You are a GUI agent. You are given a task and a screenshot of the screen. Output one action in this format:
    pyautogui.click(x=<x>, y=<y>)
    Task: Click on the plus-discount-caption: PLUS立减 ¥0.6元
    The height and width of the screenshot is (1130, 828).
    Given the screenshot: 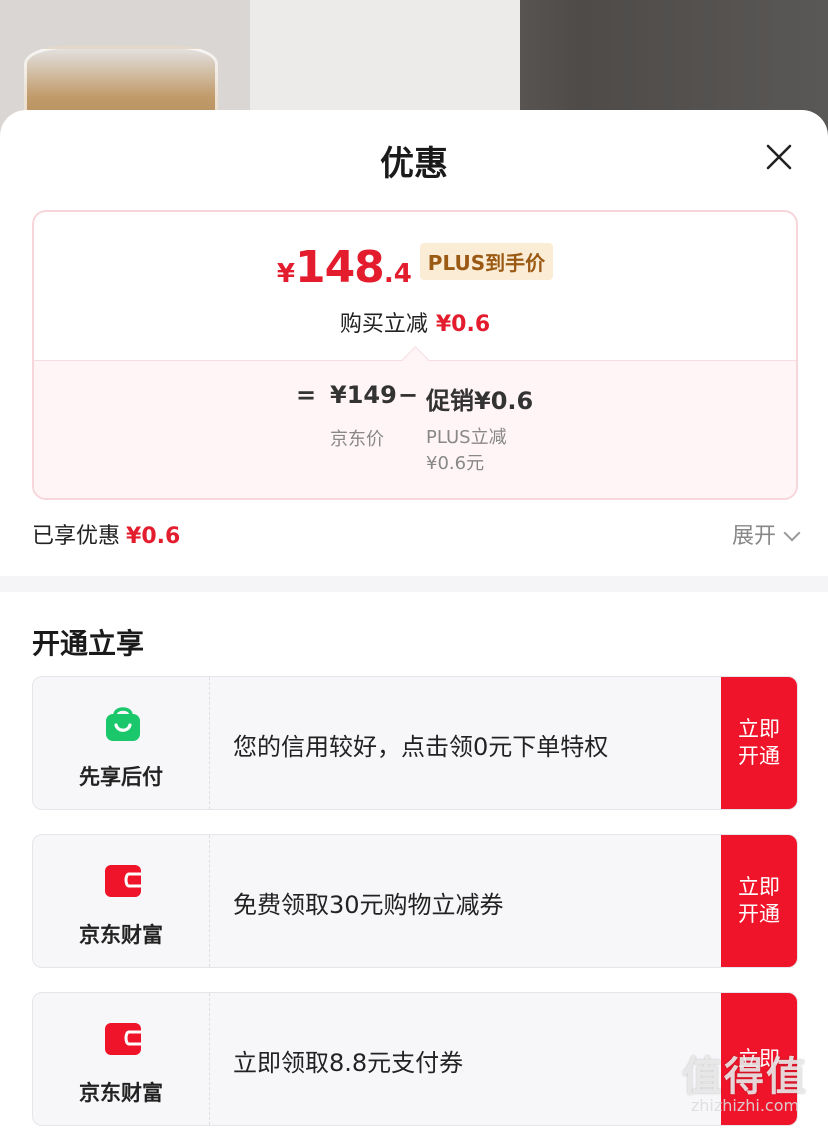 What is the action you would take?
    pyautogui.click(x=486, y=451)
    